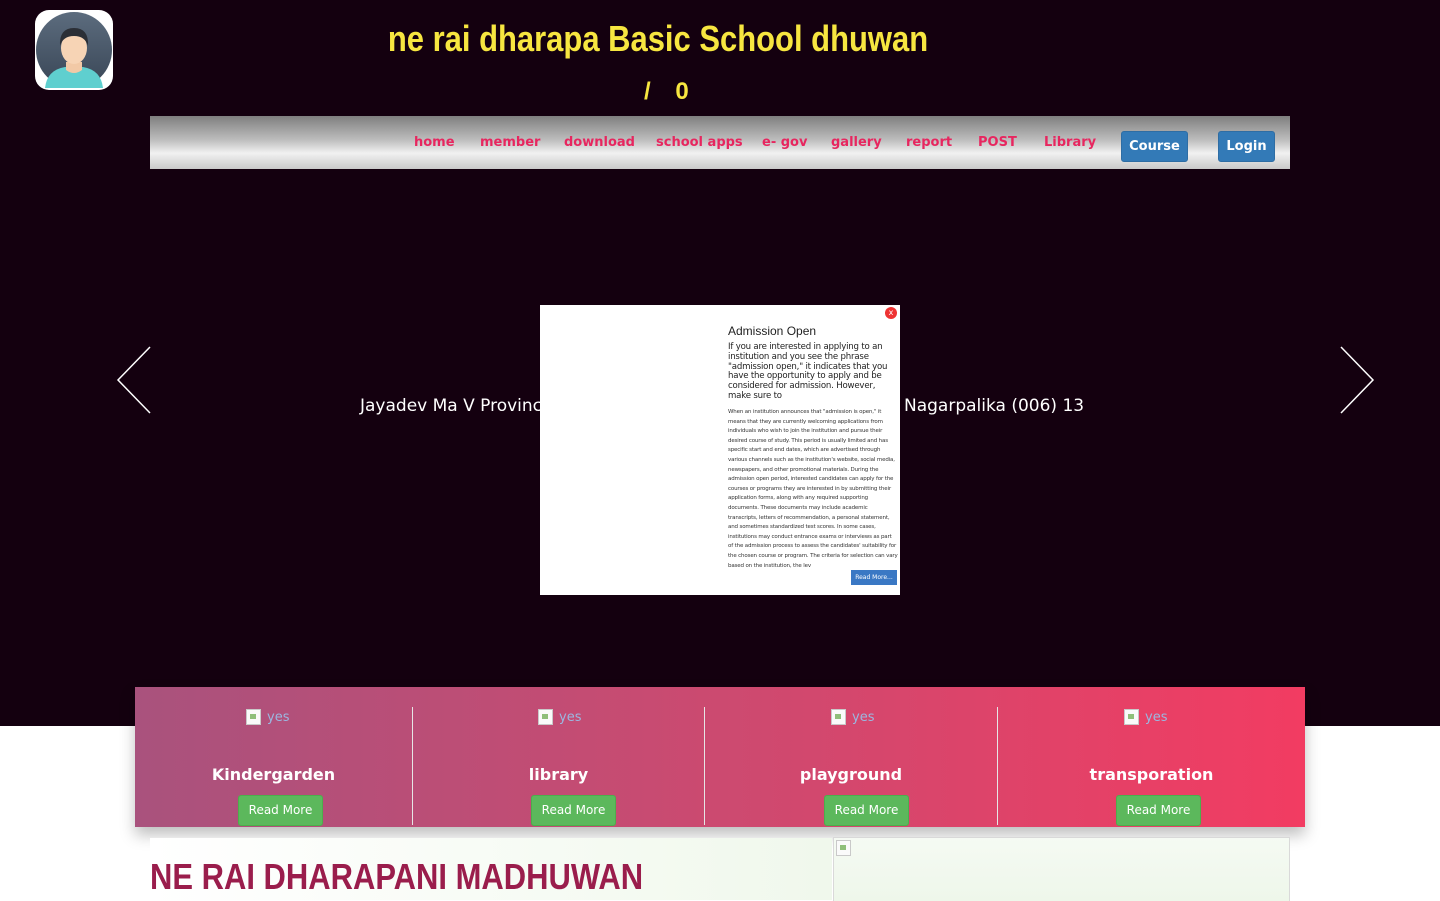 The width and height of the screenshot is (1440, 901). What do you see at coordinates (1154, 146) in the screenshot?
I see `course-button: Course` at bounding box center [1154, 146].